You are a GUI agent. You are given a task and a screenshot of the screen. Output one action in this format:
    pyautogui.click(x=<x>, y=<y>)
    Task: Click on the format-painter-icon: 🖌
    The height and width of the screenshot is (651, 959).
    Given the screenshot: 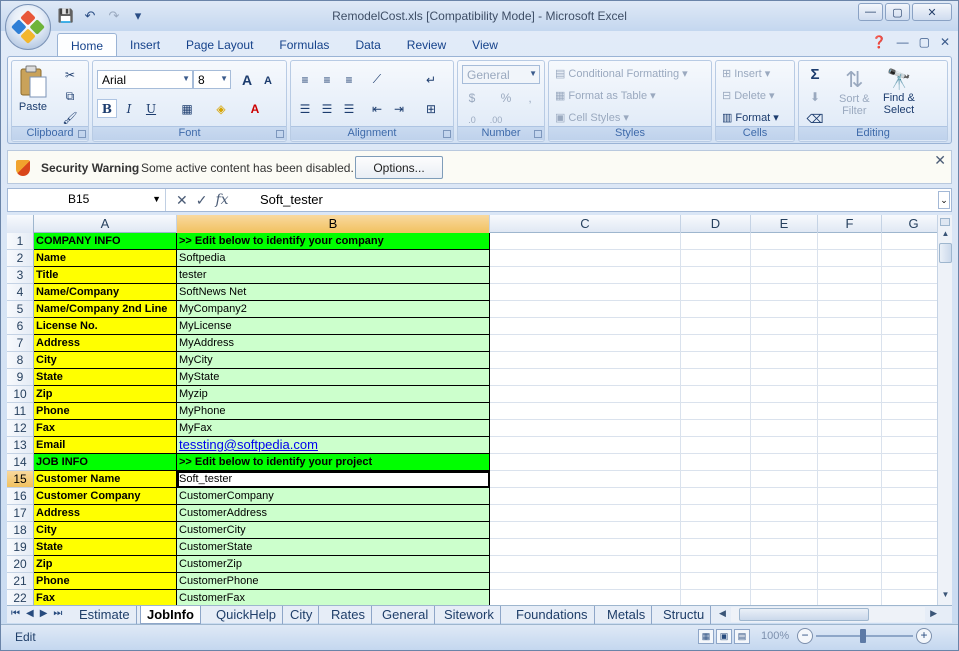 What is the action you would take?
    pyautogui.click(x=70, y=117)
    